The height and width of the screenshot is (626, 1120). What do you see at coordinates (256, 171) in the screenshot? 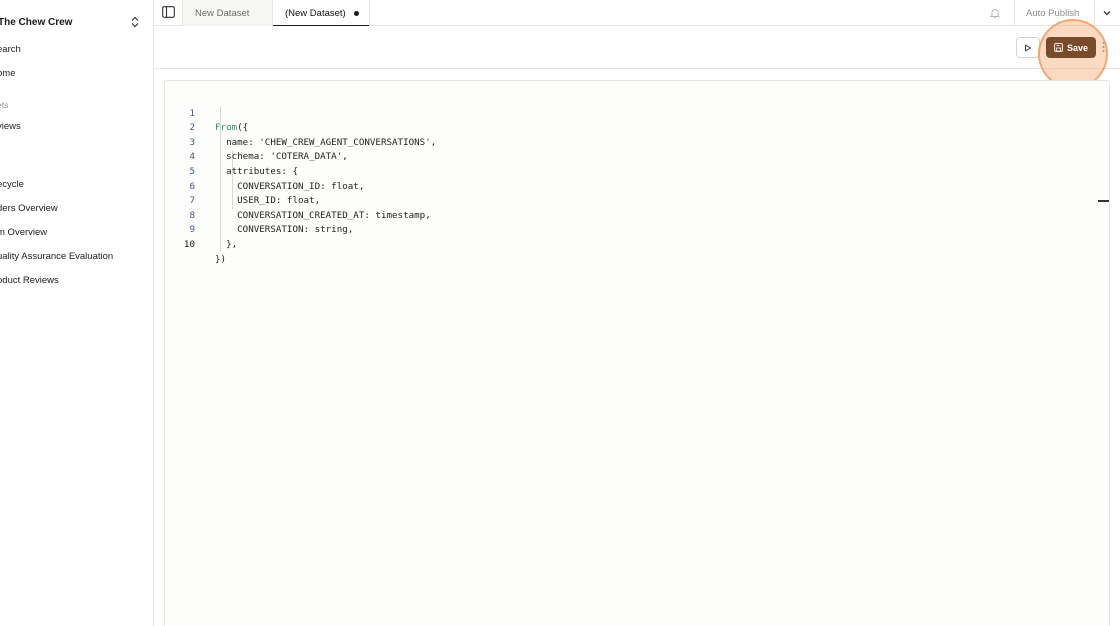
I see `code-text: attributes: {` at bounding box center [256, 171].